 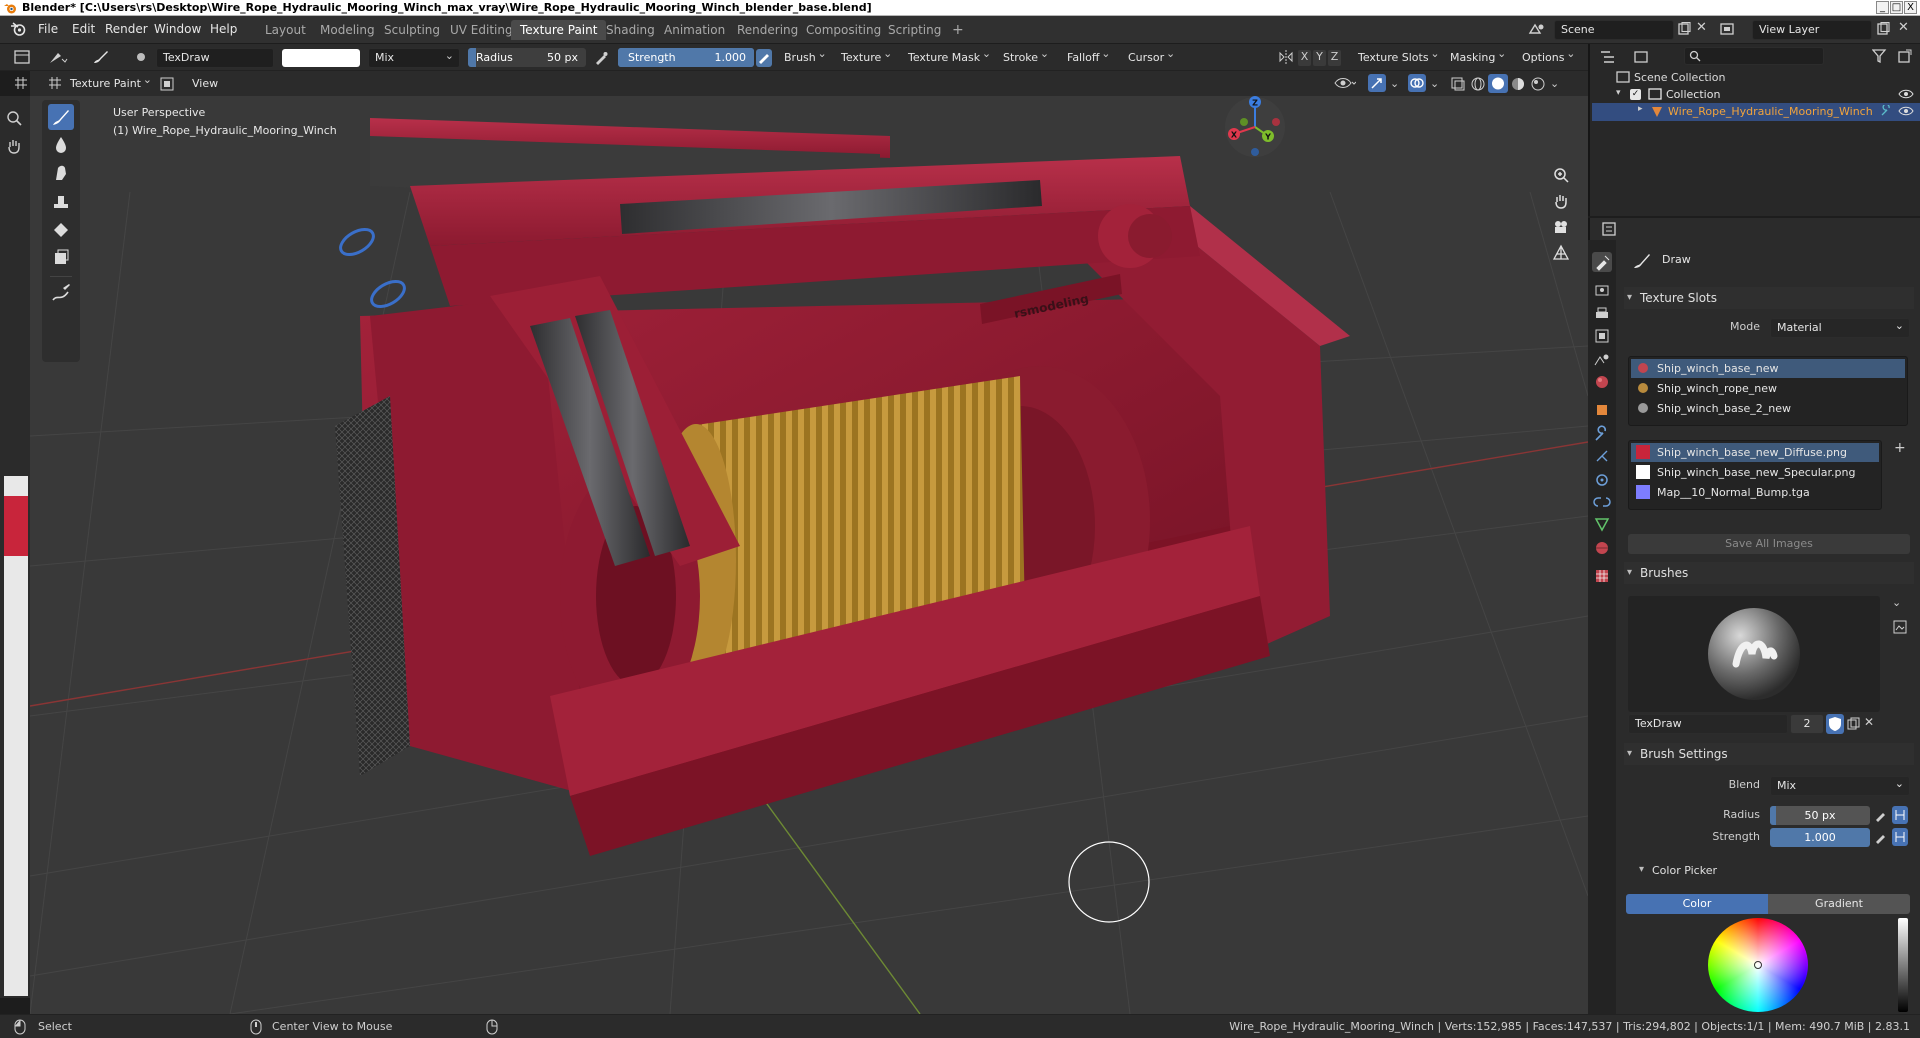 What do you see at coordinates (61, 117) in the screenshot?
I see `draw-tool-button` at bounding box center [61, 117].